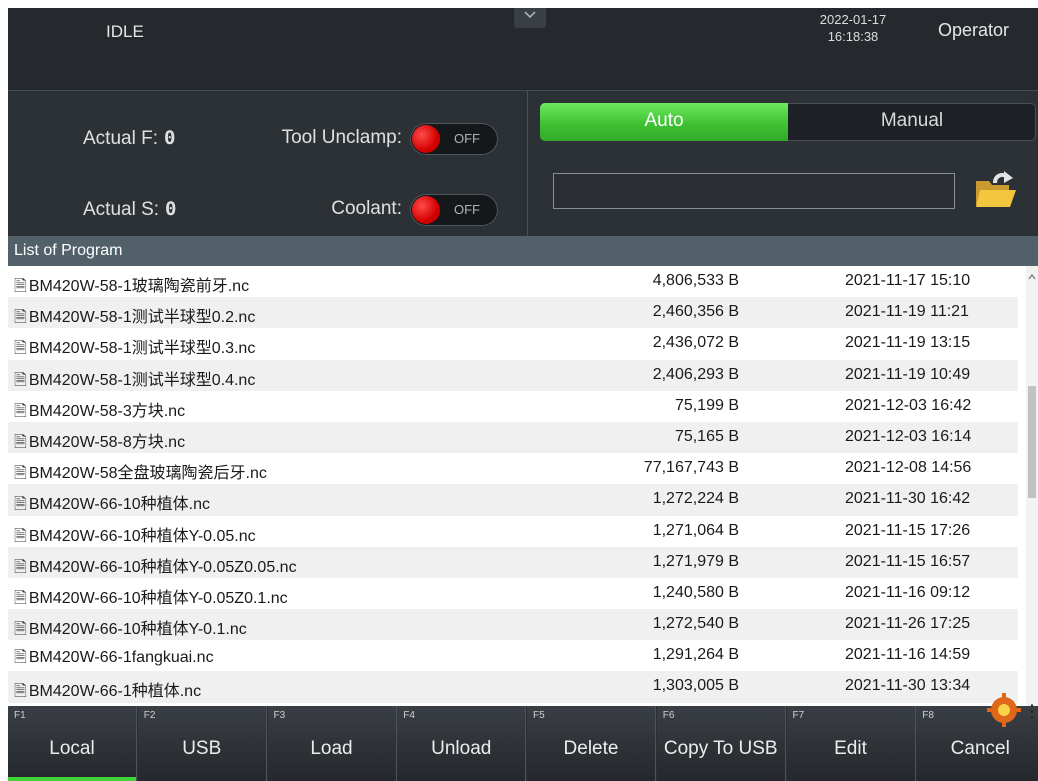 This screenshot has height=781, width=1038. Describe the element at coordinates (908, 280) in the screenshot. I see `file-date: 2021-11-17 15:10` at that location.